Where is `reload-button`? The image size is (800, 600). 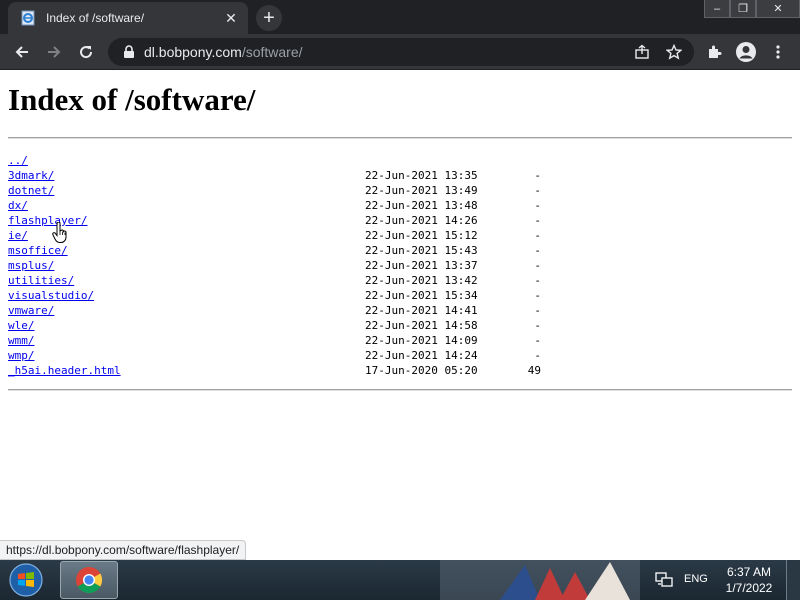 reload-button is located at coordinates (86, 52).